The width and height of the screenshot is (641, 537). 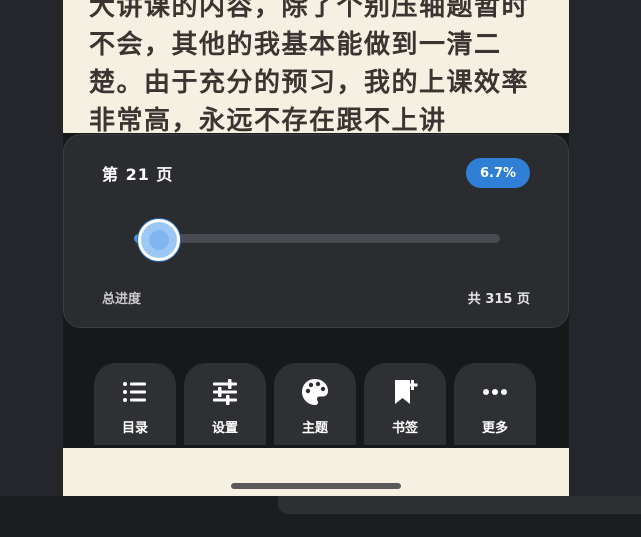 What do you see at coordinates (158, 240) in the screenshot?
I see `progress-slider-thumb` at bounding box center [158, 240].